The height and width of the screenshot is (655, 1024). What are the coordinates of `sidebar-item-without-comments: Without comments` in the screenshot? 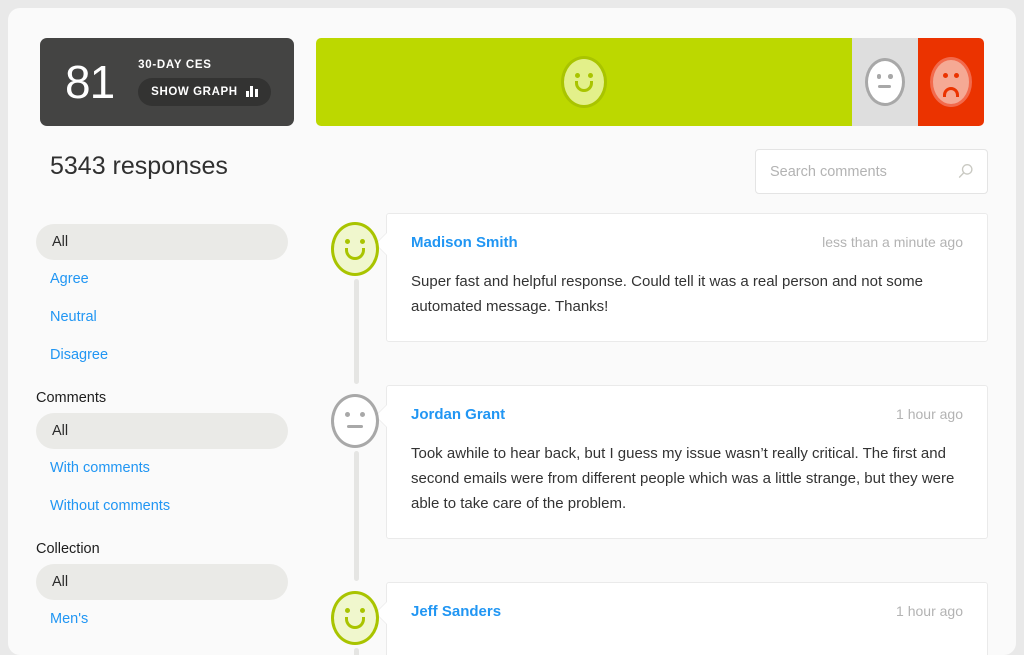 It's located at (162, 506).